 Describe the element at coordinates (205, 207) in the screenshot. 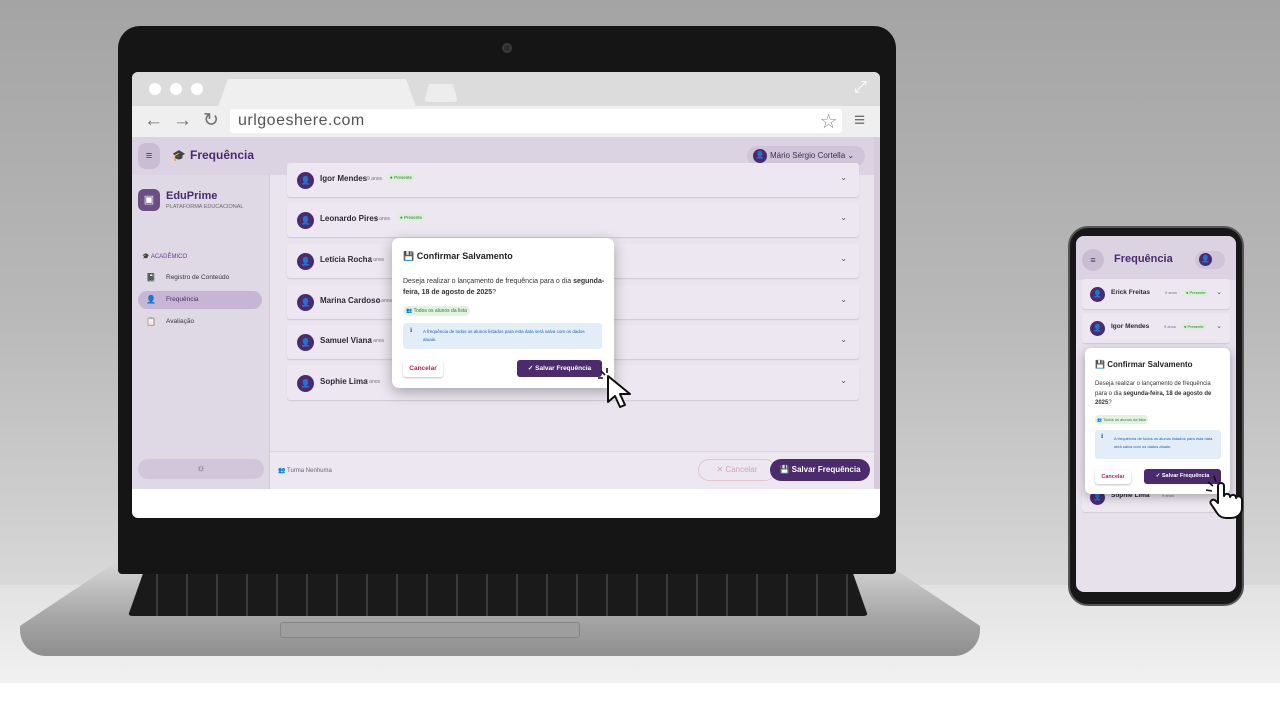

I see `brand-tagline: PLATAFORMA EDUCACIONAL` at that location.